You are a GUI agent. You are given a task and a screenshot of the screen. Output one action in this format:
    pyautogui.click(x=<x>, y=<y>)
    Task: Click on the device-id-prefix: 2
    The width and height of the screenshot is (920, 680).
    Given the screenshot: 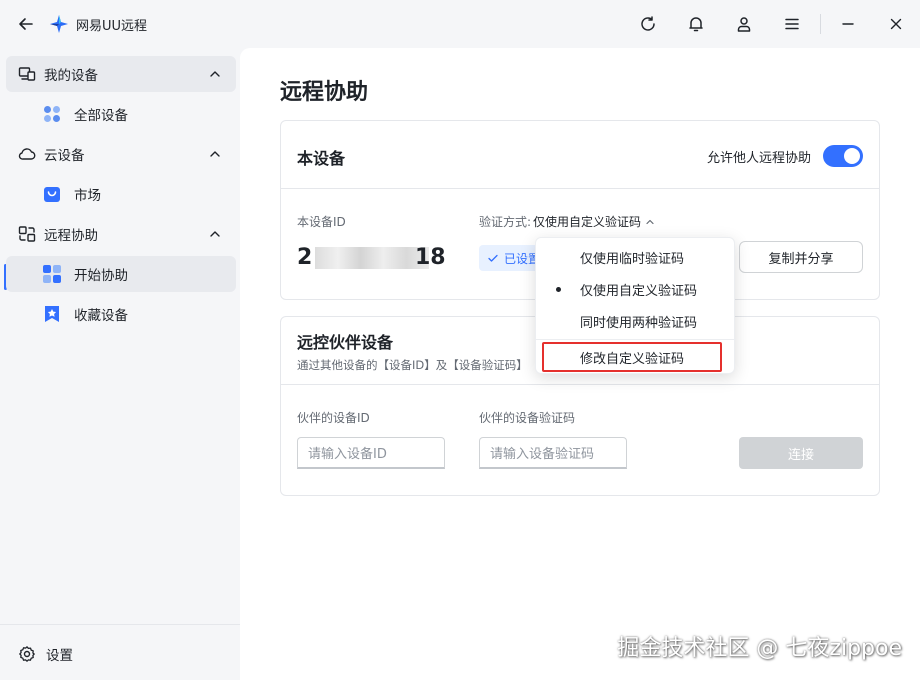 What is the action you would take?
    pyautogui.click(x=305, y=257)
    